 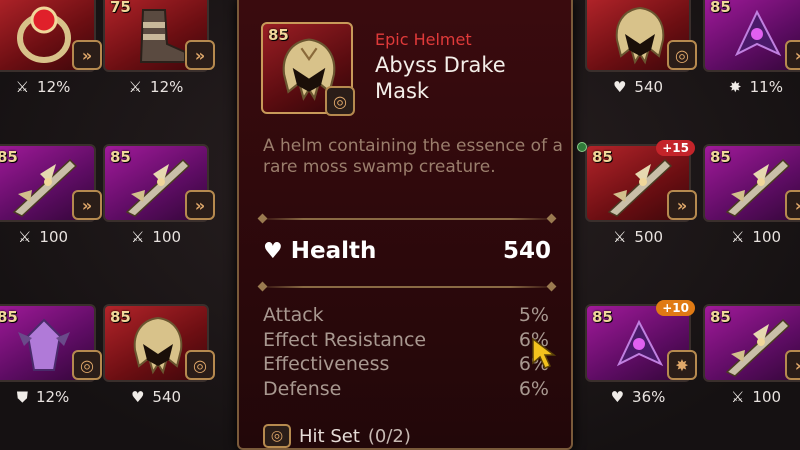 I want to click on set-label: Hit Set, so click(x=329, y=436).